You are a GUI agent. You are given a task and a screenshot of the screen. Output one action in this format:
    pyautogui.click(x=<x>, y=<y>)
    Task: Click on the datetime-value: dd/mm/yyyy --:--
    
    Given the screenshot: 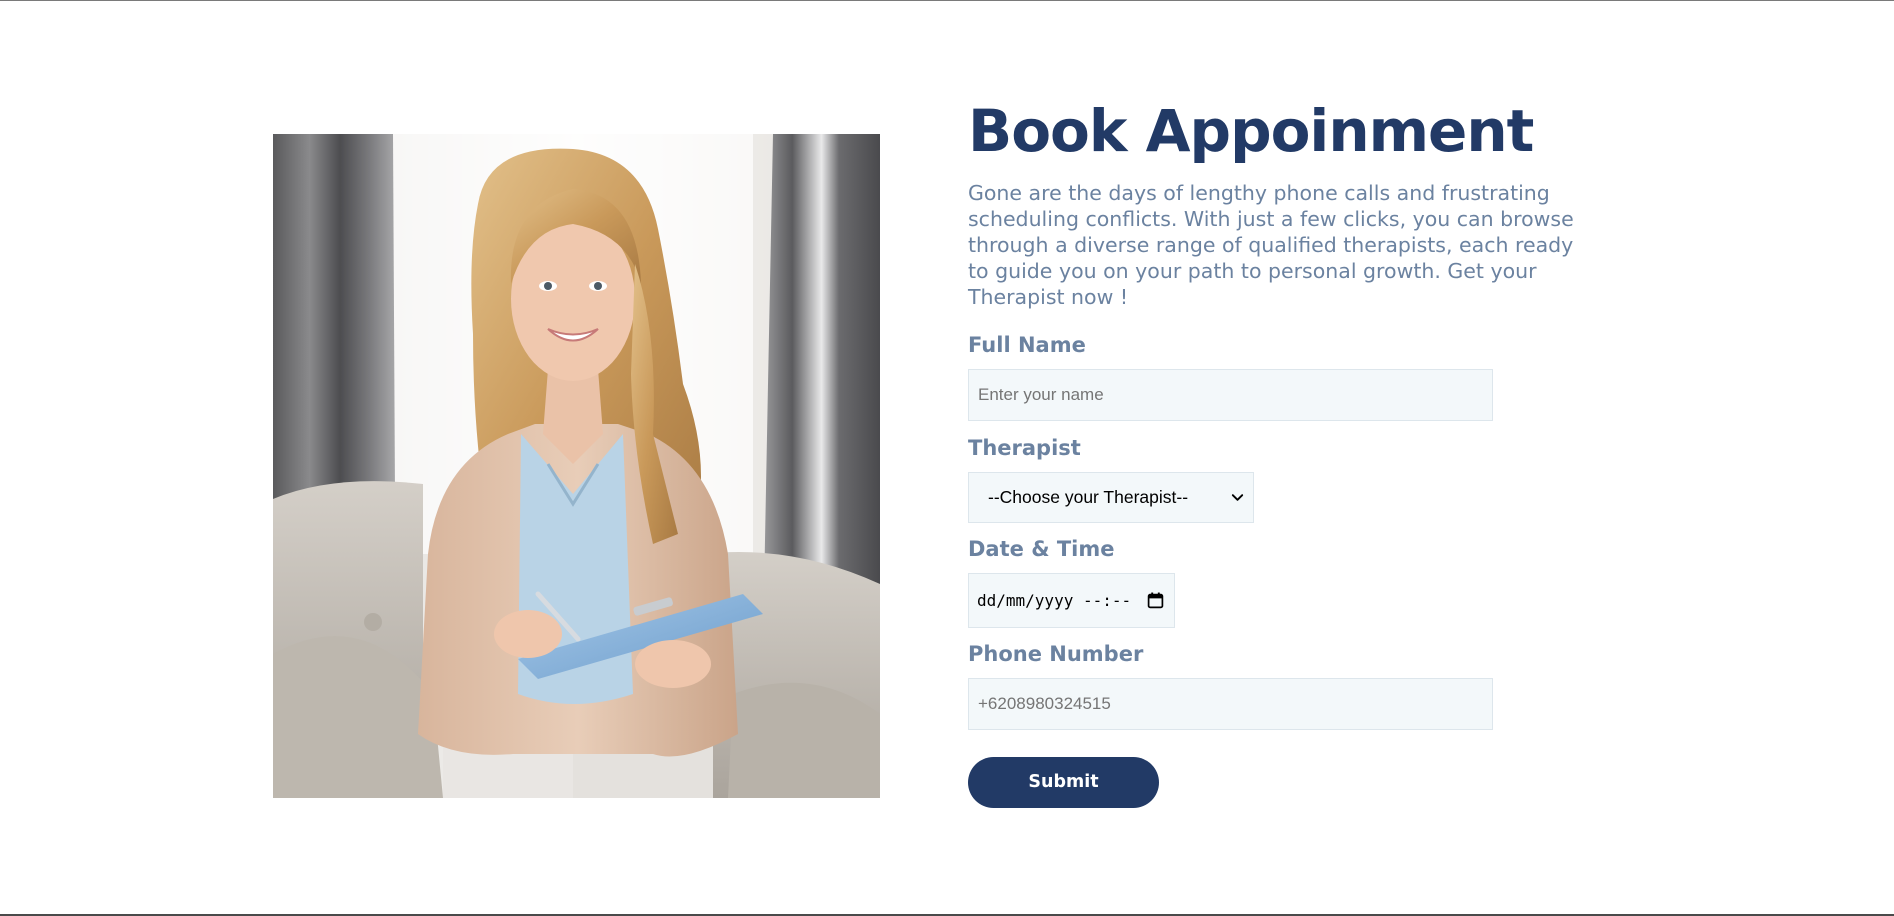 What is the action you would take?
    pyautogui.click(x=1054, y=600)
    